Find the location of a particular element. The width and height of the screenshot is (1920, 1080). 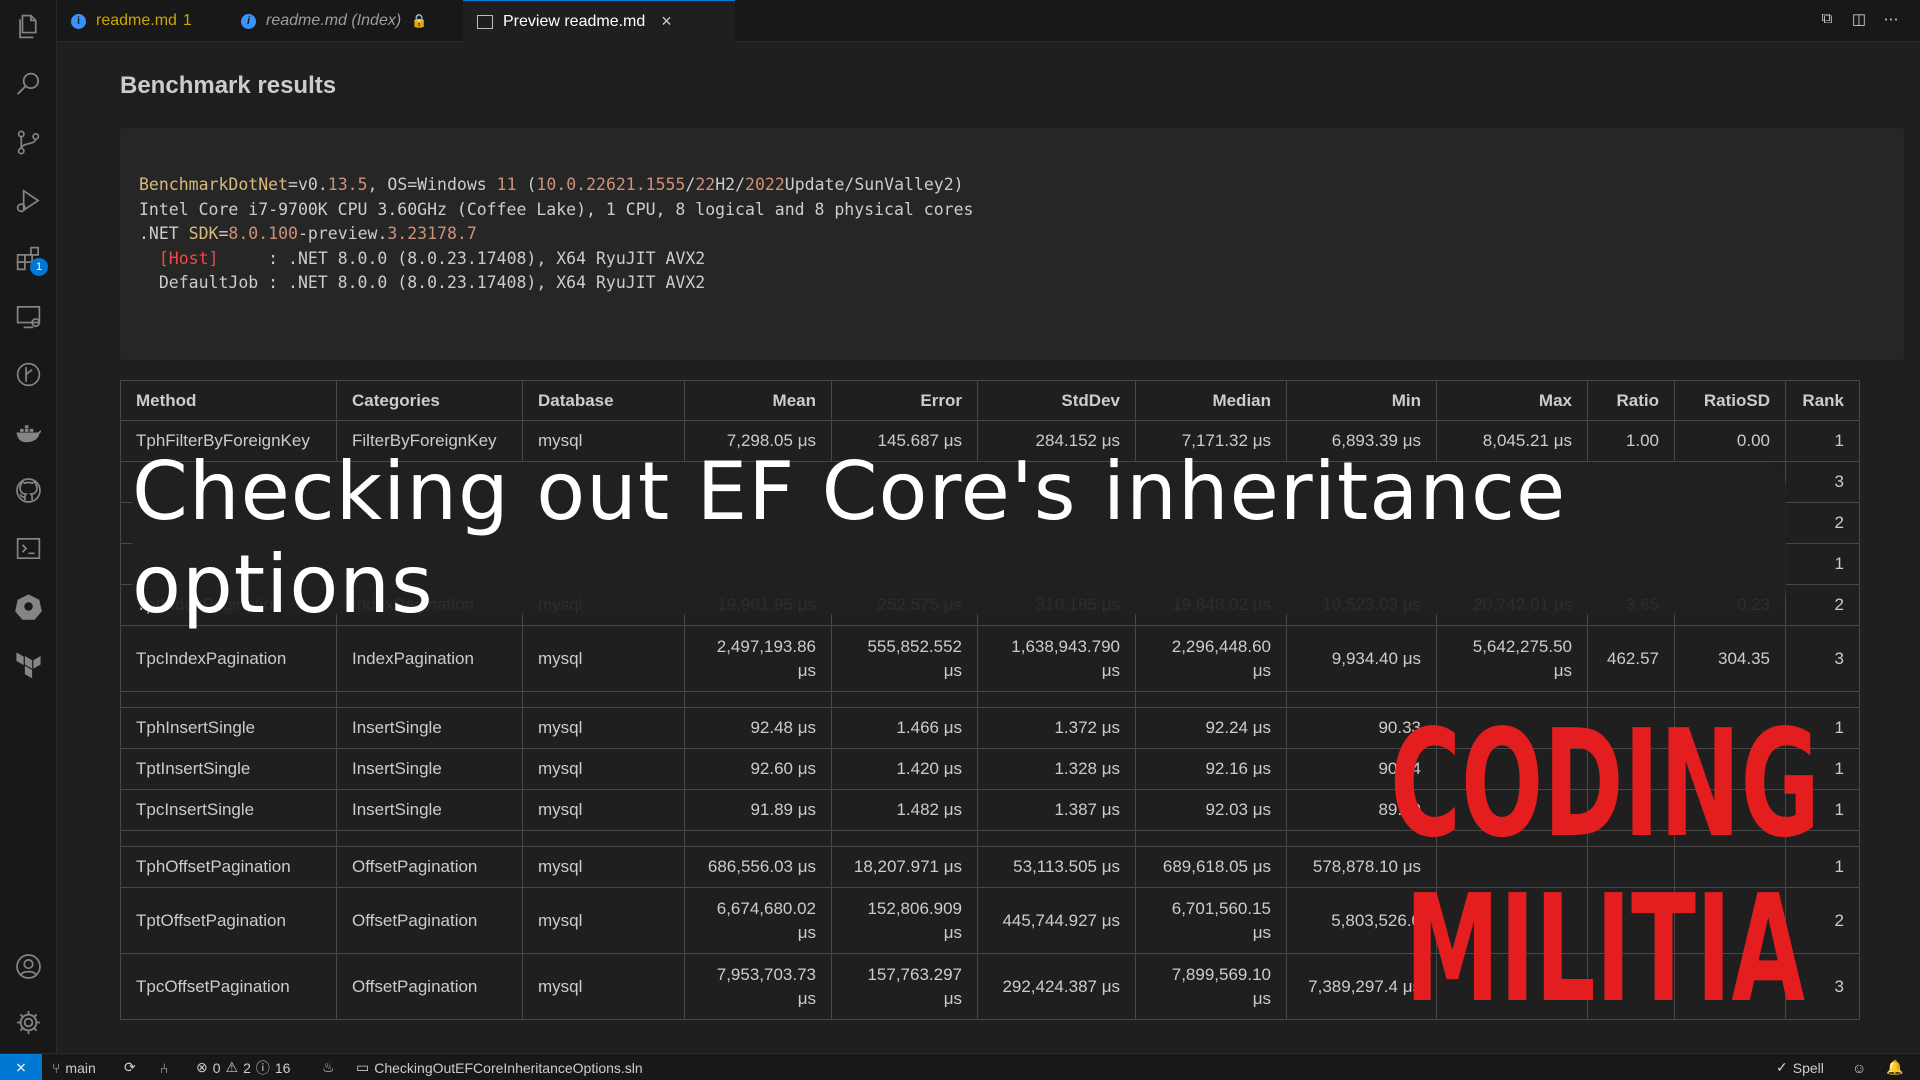

extensions-badge: 1 is located at coordinates (39, 267).